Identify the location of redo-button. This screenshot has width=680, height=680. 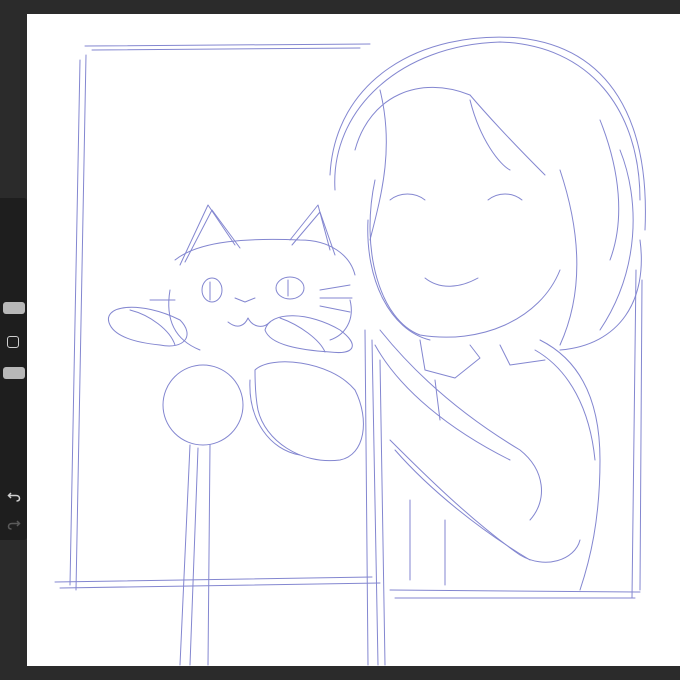
(14, 524).